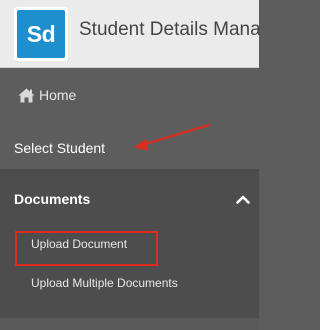  Describe the element at coordinates (58, 95) in the screenshot. I see `sidebar-item-label: Home` at that location.